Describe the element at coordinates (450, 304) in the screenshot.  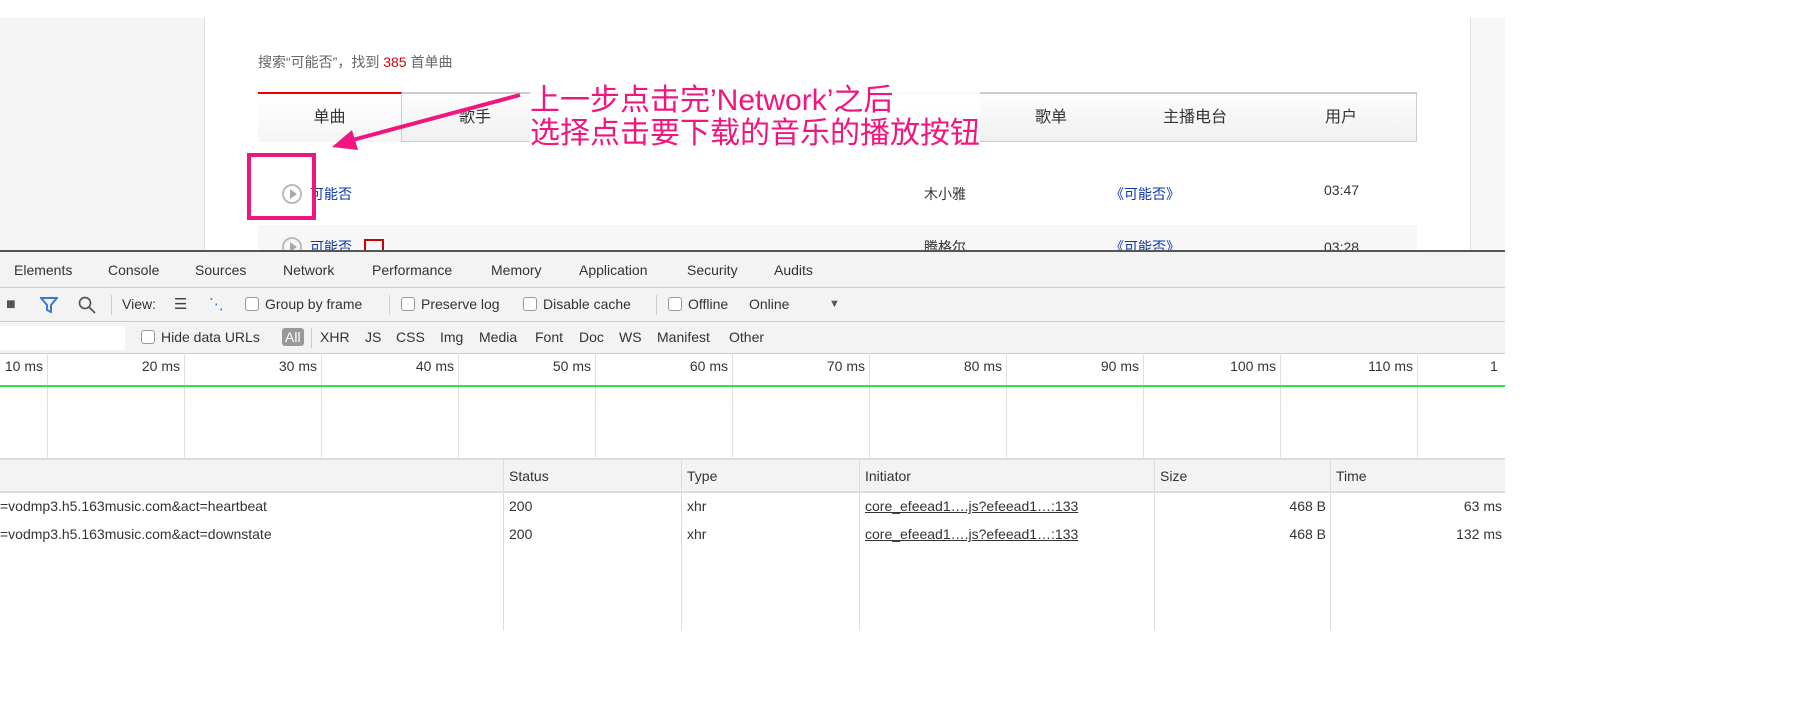
I see `preserve-log-checkbox: Preserve log` at that location.